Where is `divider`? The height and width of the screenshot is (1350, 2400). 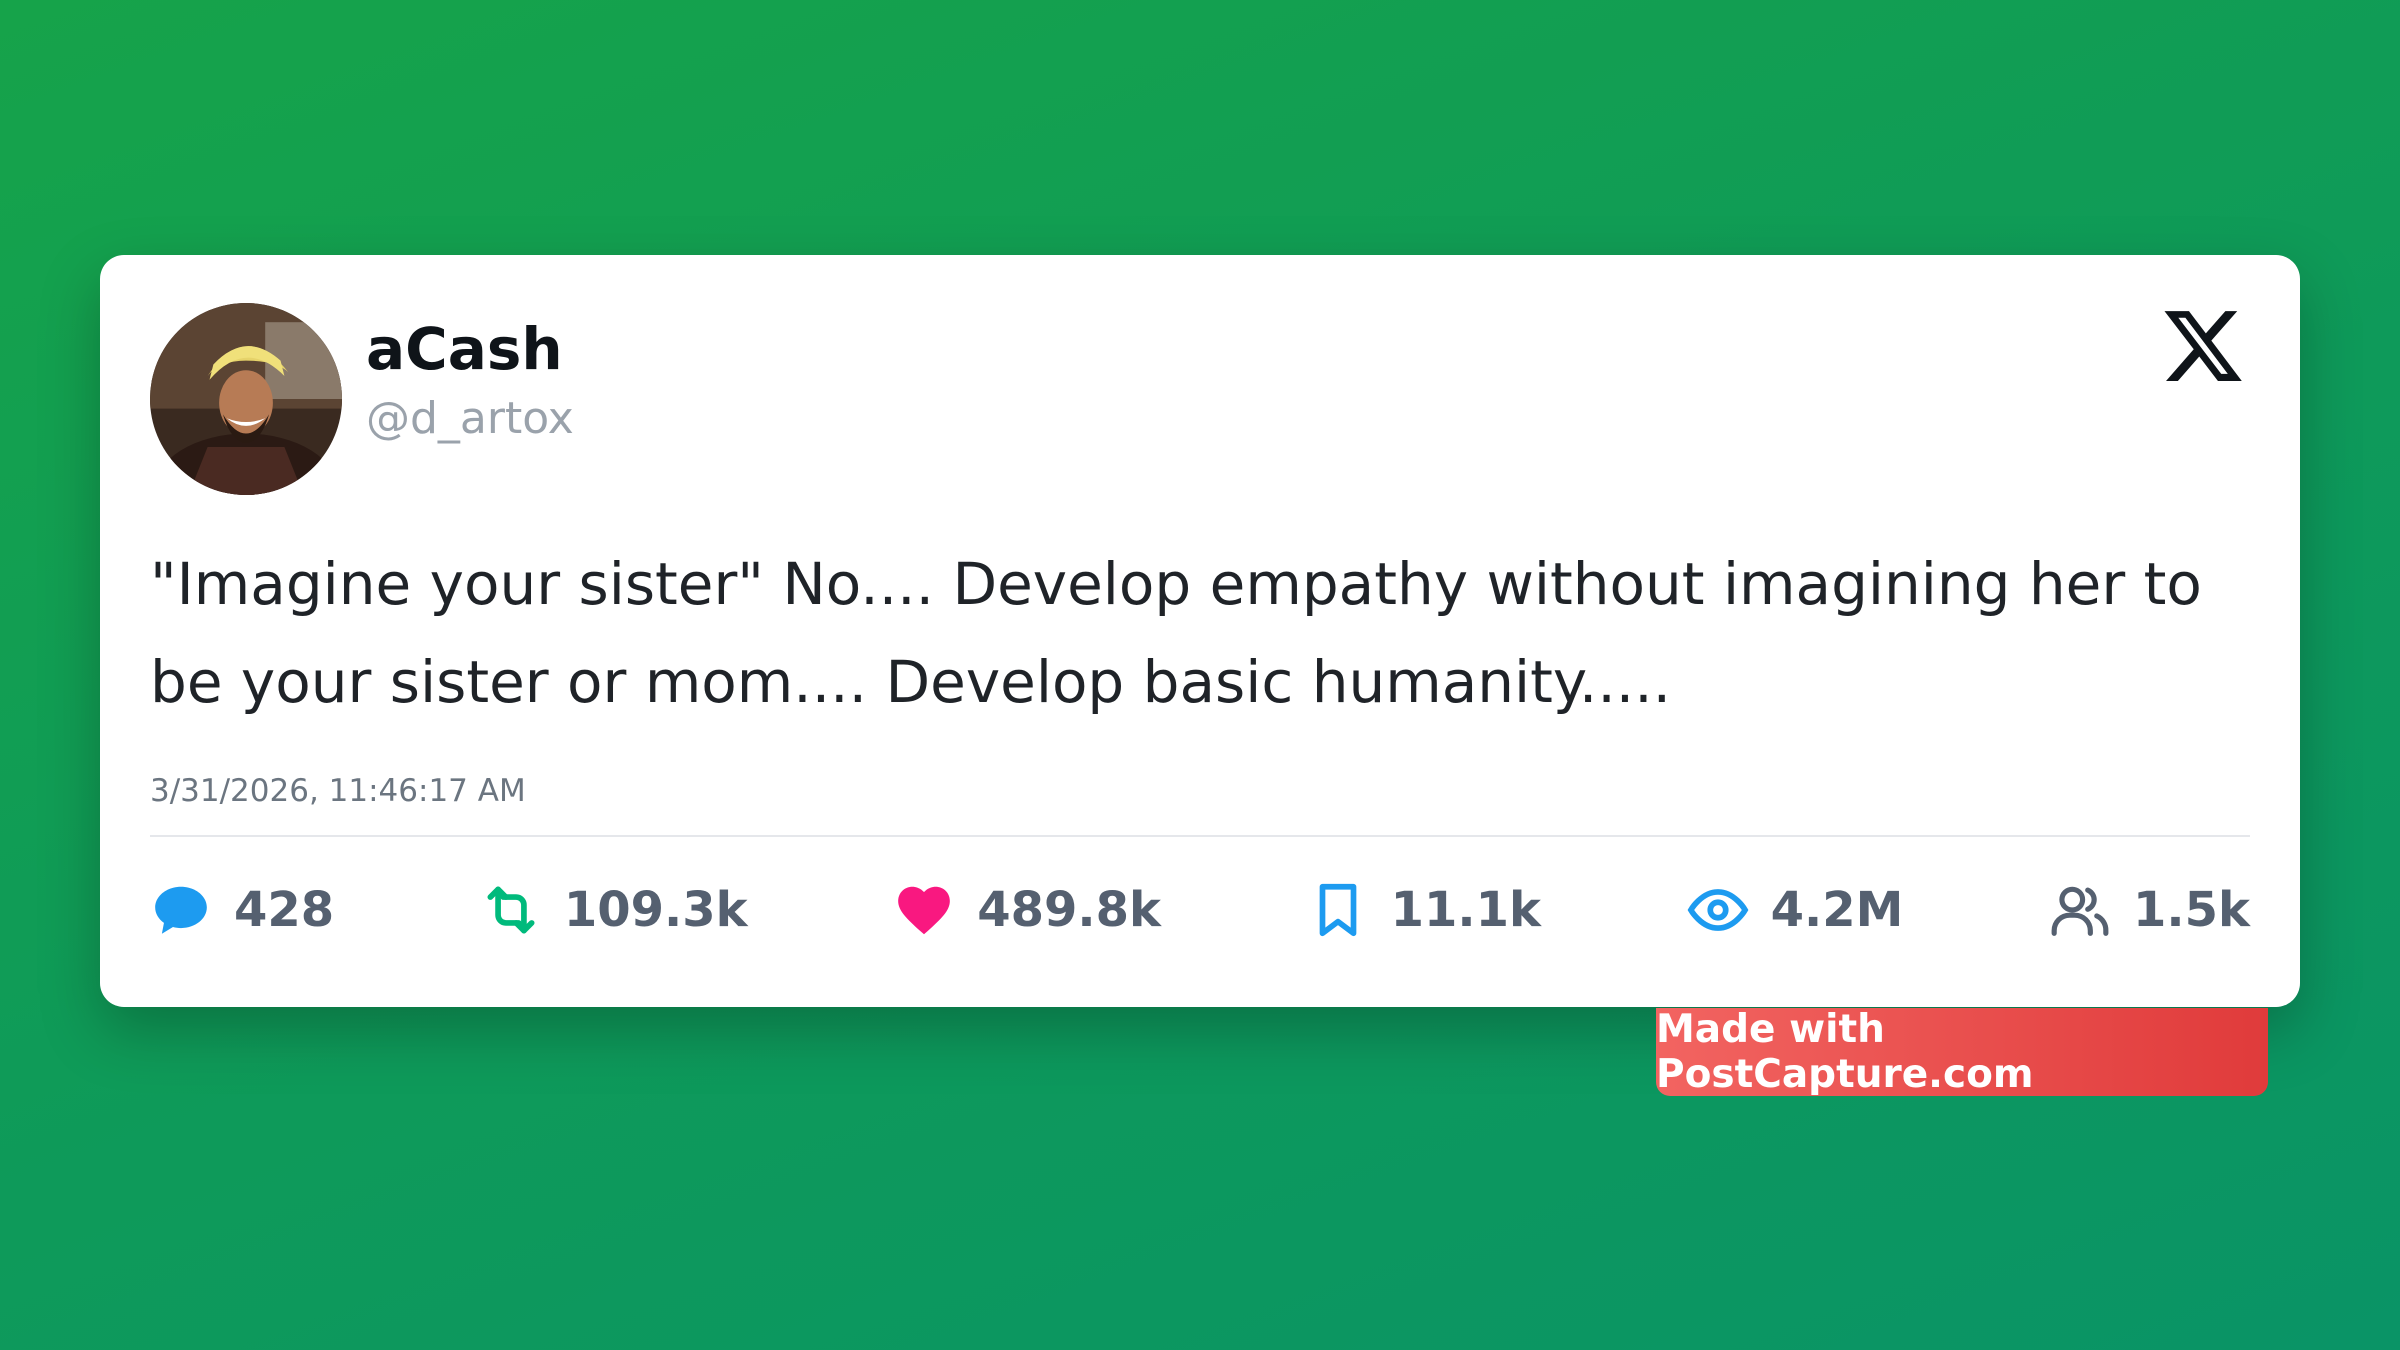 divider is located at coordinates (1200, 836).